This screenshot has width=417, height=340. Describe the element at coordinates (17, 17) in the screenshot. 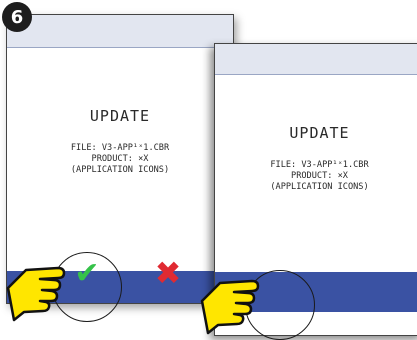

I see `step-number-badge: 6` at that location.